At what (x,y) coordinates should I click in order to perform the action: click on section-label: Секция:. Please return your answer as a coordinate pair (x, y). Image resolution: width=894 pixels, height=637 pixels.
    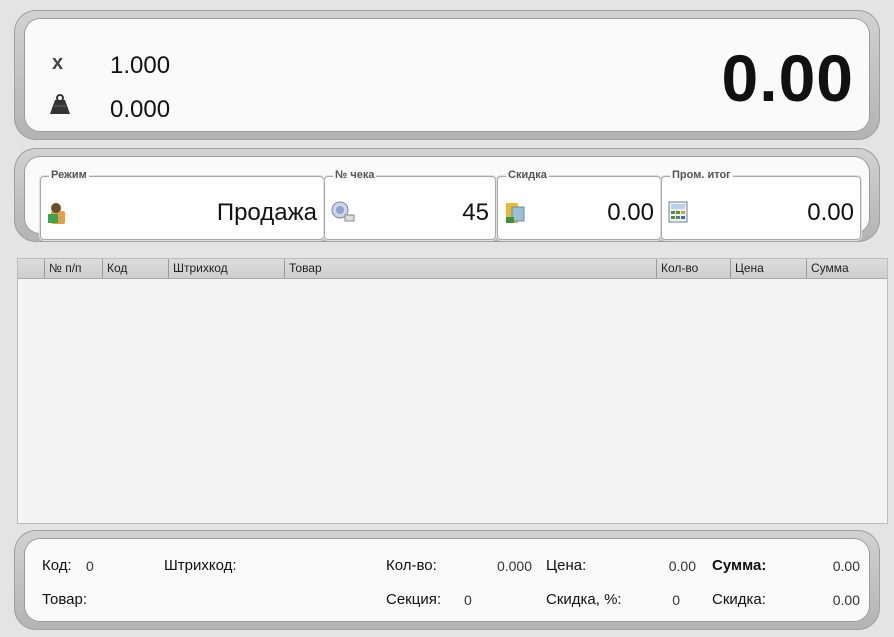
    Looking at the image, I should click on (413, 599).